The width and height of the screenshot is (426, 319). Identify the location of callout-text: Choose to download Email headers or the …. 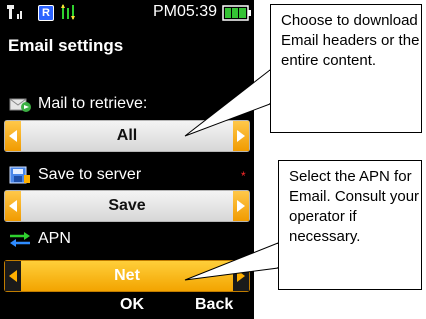
(350, 40).